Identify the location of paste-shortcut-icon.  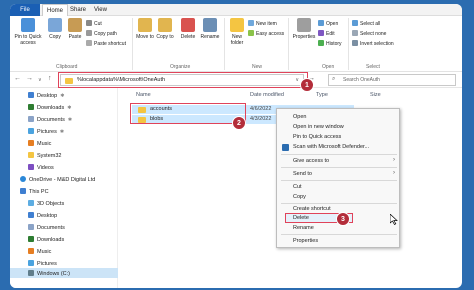
(89, 43).